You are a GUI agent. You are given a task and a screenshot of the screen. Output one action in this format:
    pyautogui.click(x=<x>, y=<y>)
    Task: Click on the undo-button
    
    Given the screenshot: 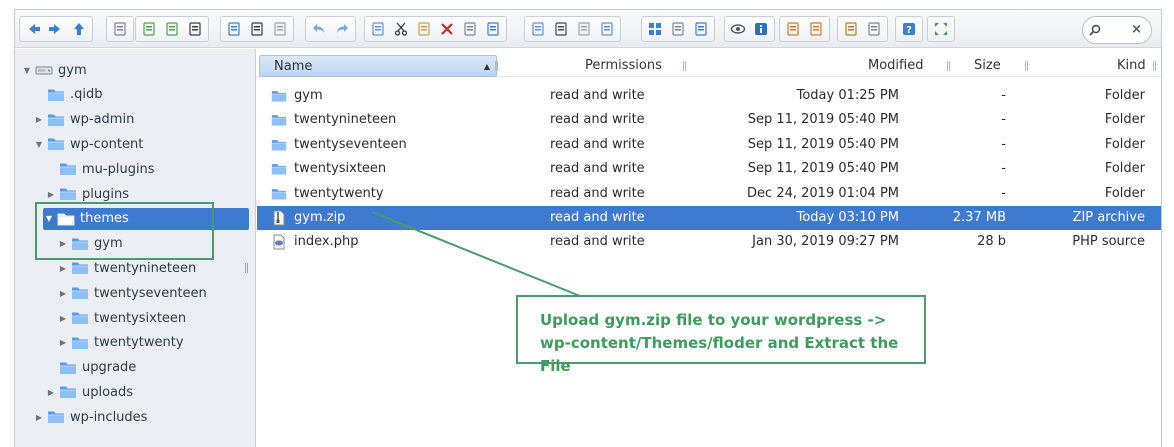 What is the action you would take?
    pyautogui.click(x=319, y=29)
    